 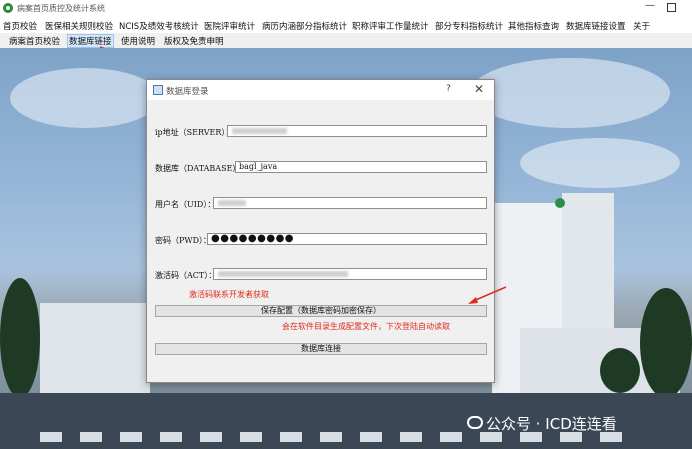 I want to click on tab-disclaimer: 版权及免责申明, so click(x=194, y=41).